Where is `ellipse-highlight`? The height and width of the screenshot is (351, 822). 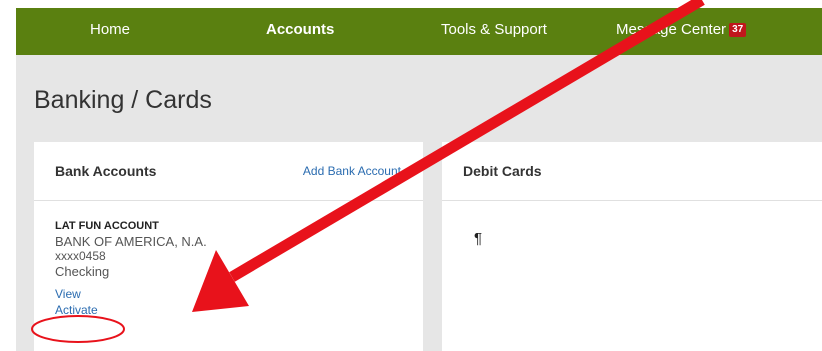
ellipse-highlight is located at coordinates (78, 329).